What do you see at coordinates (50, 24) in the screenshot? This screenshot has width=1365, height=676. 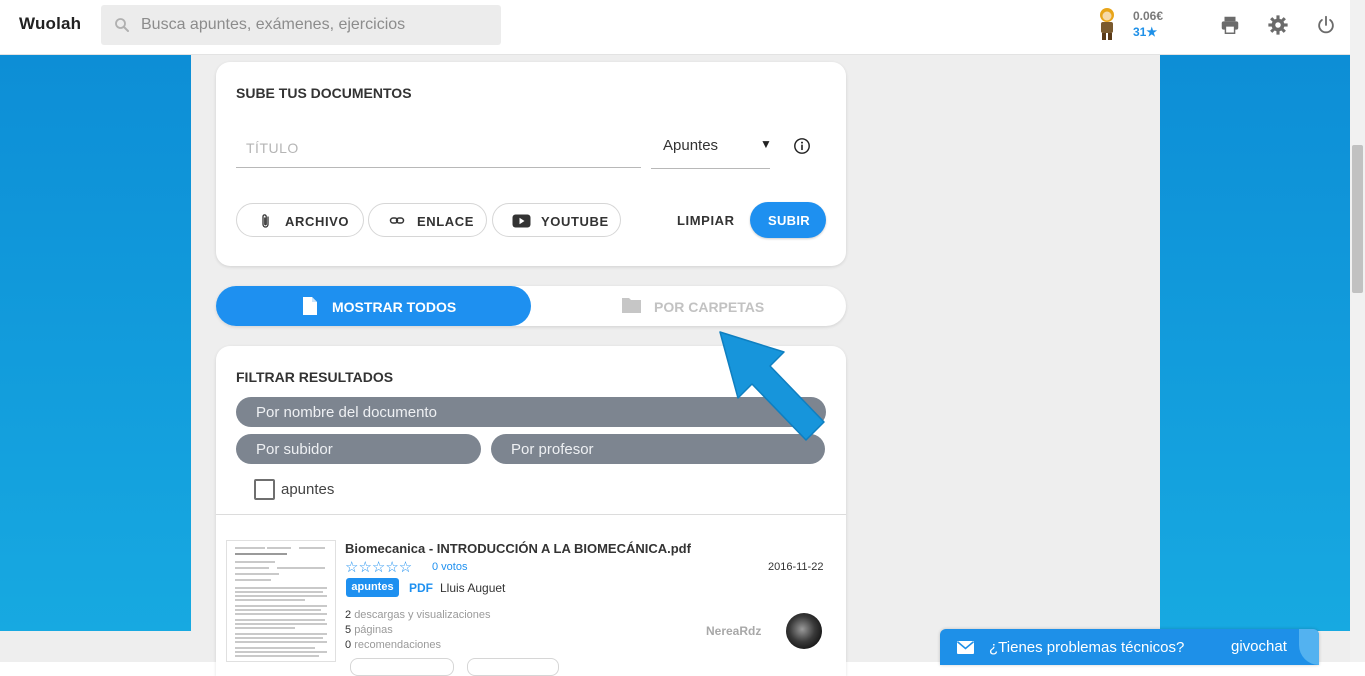 I see `logo: Wuolah` at bounding box center [50, 24].